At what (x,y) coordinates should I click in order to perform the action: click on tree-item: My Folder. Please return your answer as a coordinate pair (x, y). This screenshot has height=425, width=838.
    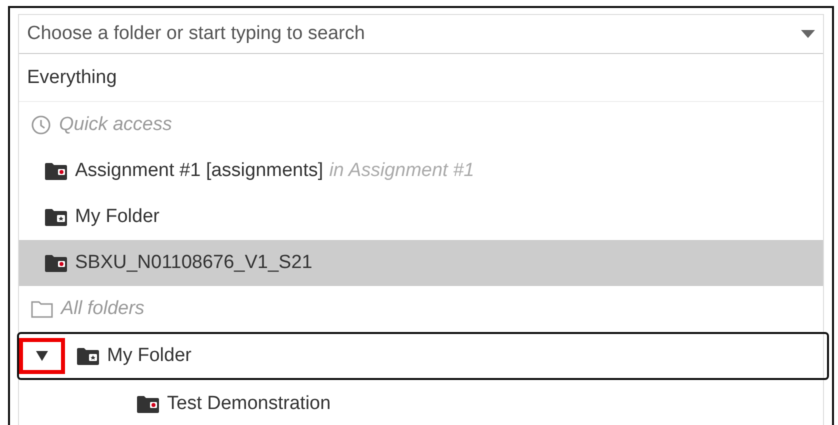
    Looking at the image, I should click on (423, 356).